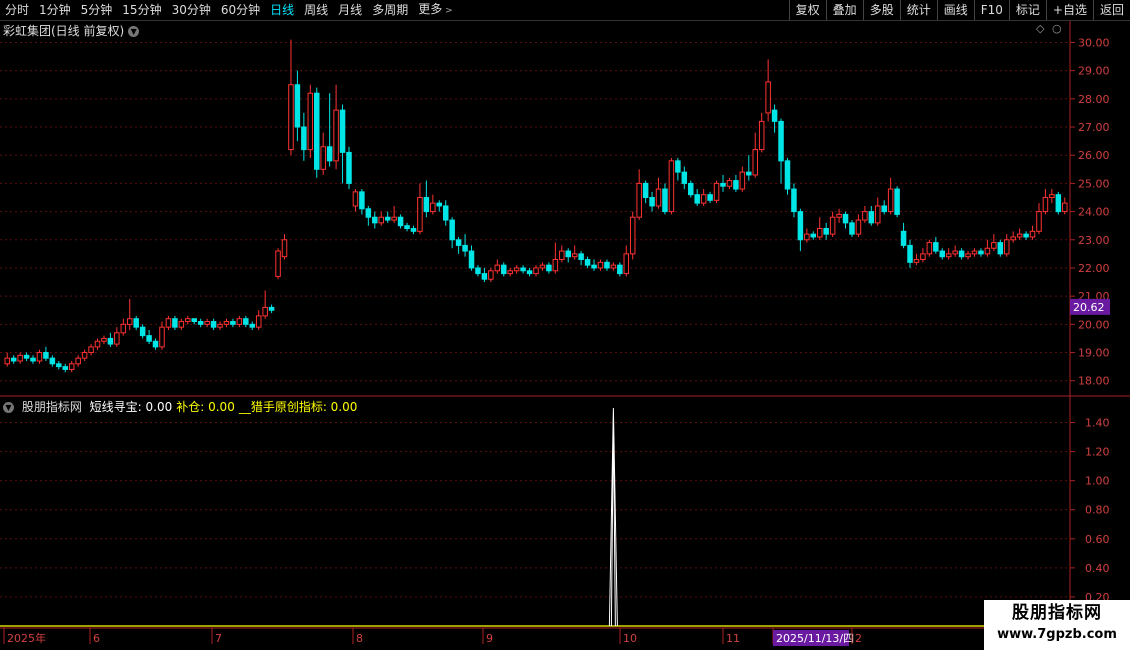 This screenshot has height=650, width=1130. What do you see at coordinates (815, 638) in the screenshot?
I see `time-label: 2025/11/13/四` at bounding box center [815, 638].